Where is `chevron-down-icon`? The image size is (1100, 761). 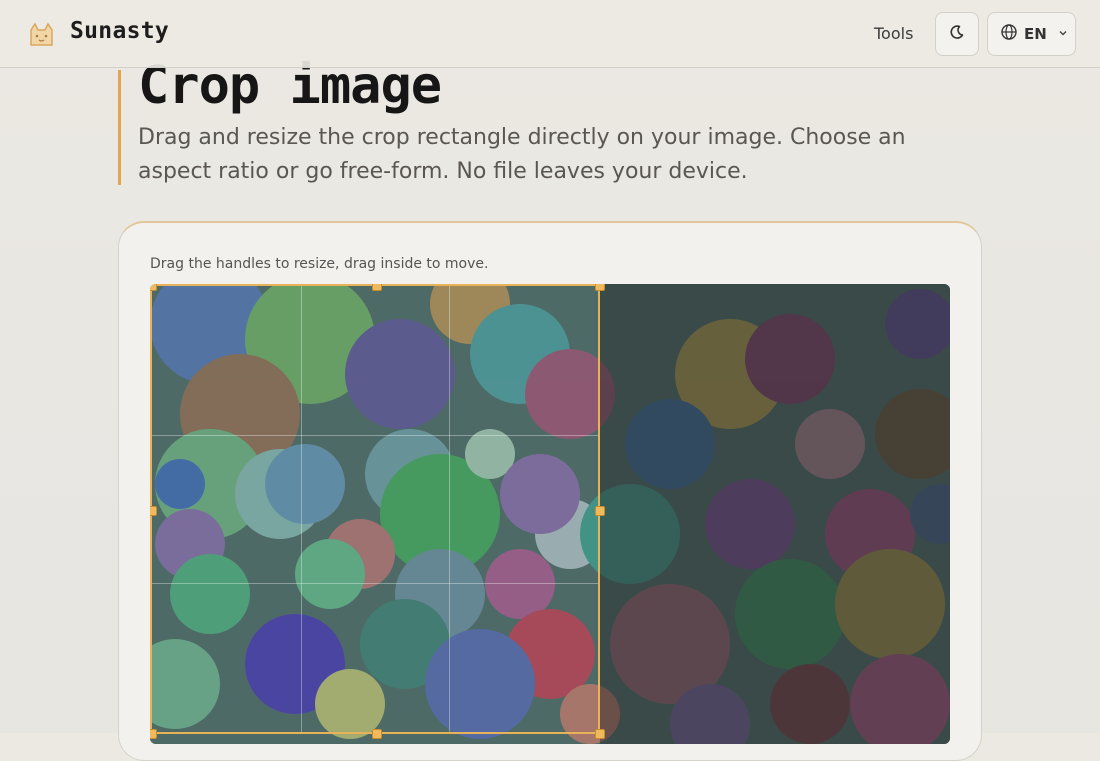
chevron-down-icon is located at coordinates (1063, 34).